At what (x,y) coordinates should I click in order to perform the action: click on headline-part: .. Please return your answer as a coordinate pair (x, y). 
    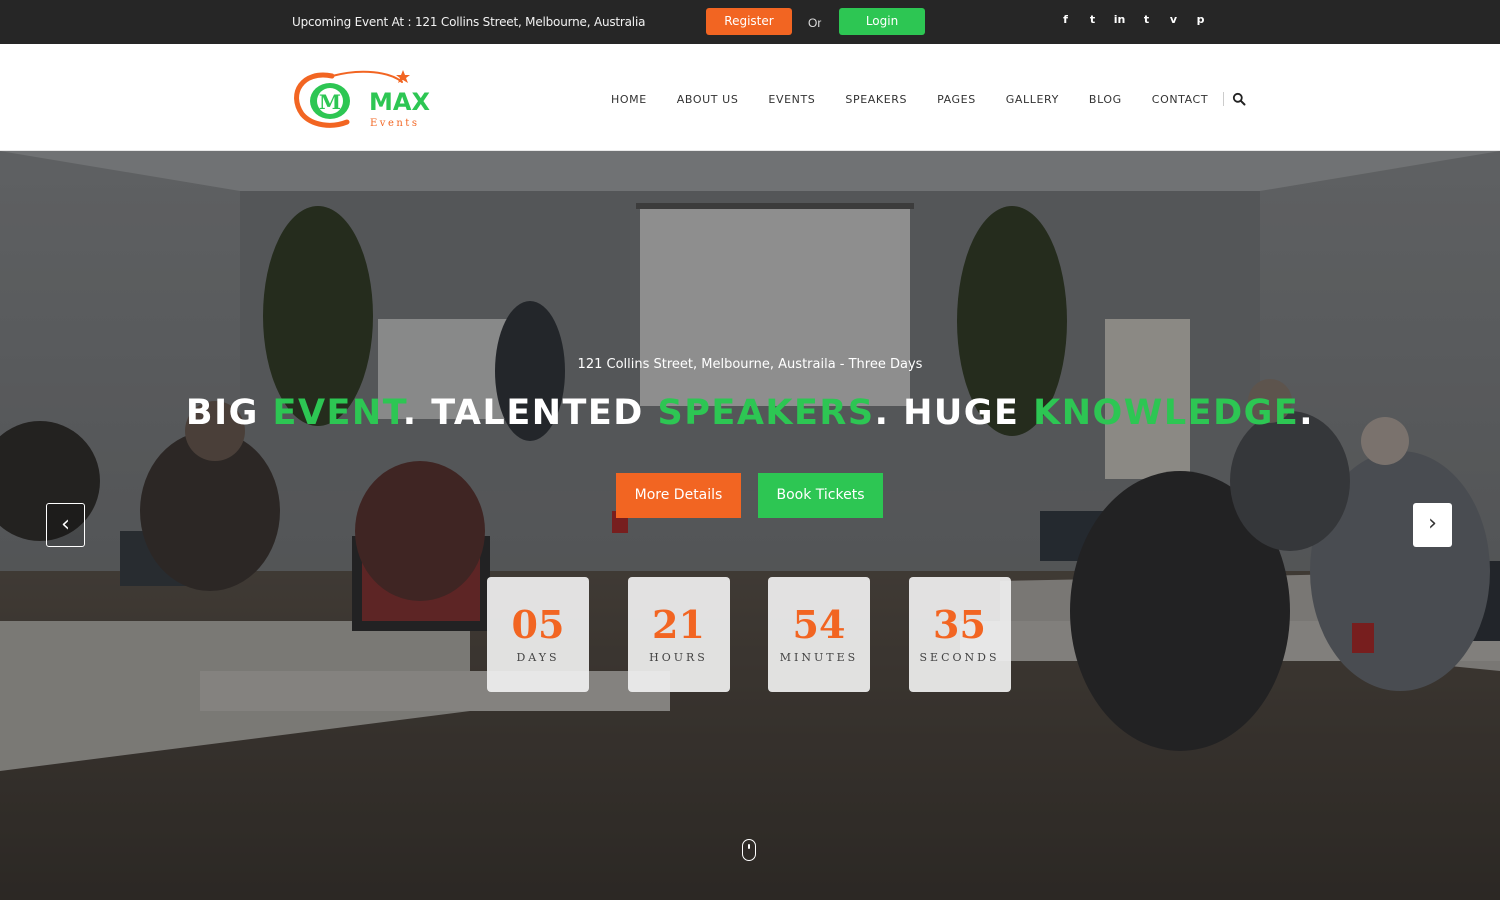
    Looking at the image, I should click on (1307, 413).